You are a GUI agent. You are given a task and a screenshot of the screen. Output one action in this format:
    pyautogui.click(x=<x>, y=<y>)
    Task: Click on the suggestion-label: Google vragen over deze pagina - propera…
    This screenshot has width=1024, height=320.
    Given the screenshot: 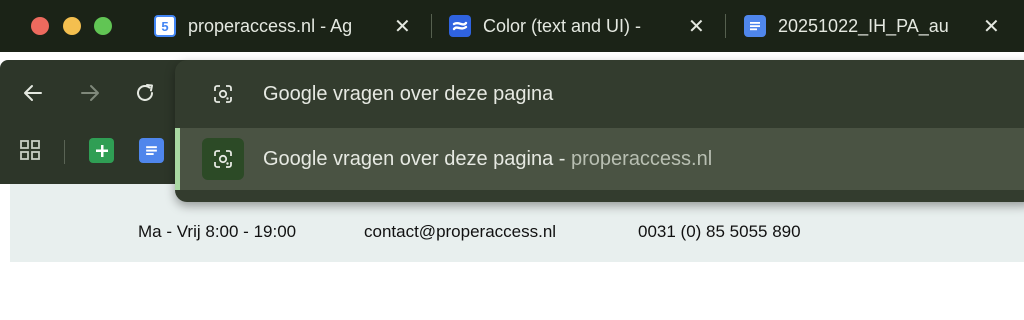 What is the action you would take?
    pyautogui.click(x=487, y=159)
    